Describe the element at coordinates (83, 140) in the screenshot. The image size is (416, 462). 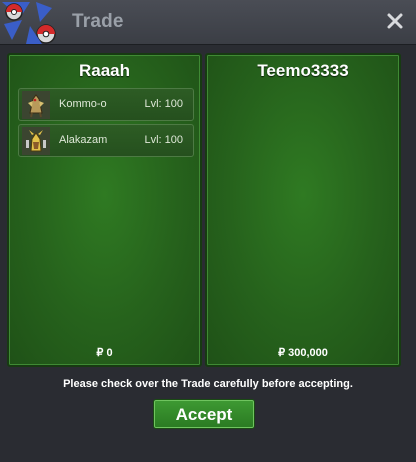
I see `item-name: Alakazam` at that location.